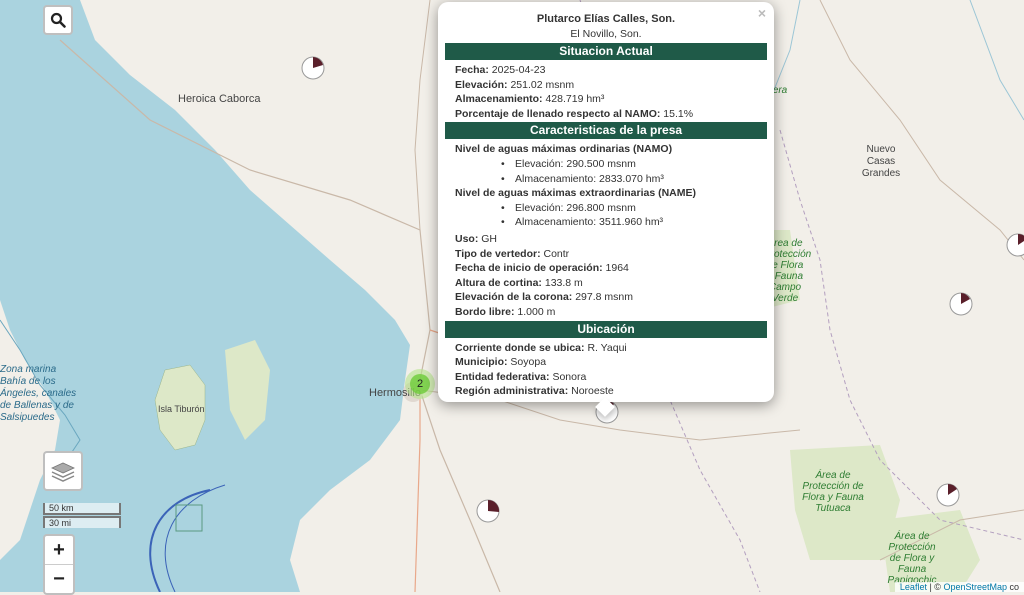  What do you see at coordinates (606, 164) in the screenshot?
I see `list-item-namo-elevacion: Elevación: 290.500 msnm` at bounding box center [606, 164].